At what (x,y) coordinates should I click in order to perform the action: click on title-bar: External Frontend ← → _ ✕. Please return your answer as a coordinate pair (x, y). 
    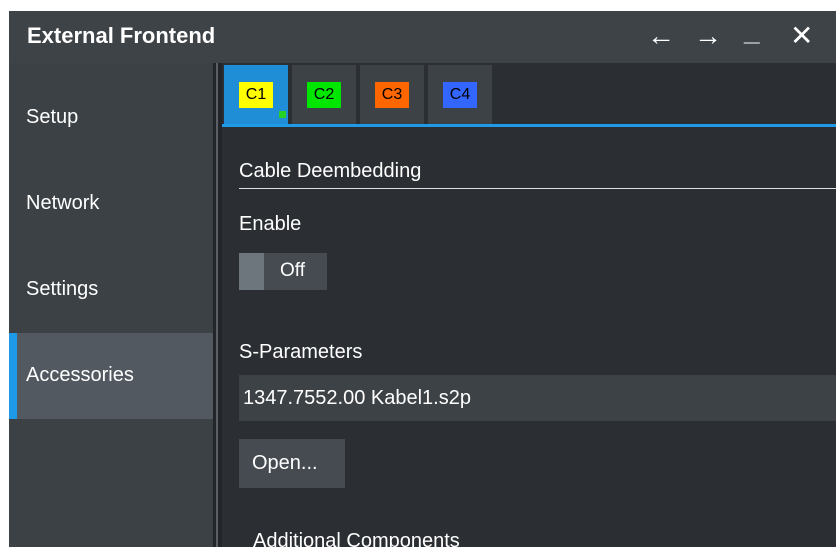
    Looking at the image, I should click on (422, 37).